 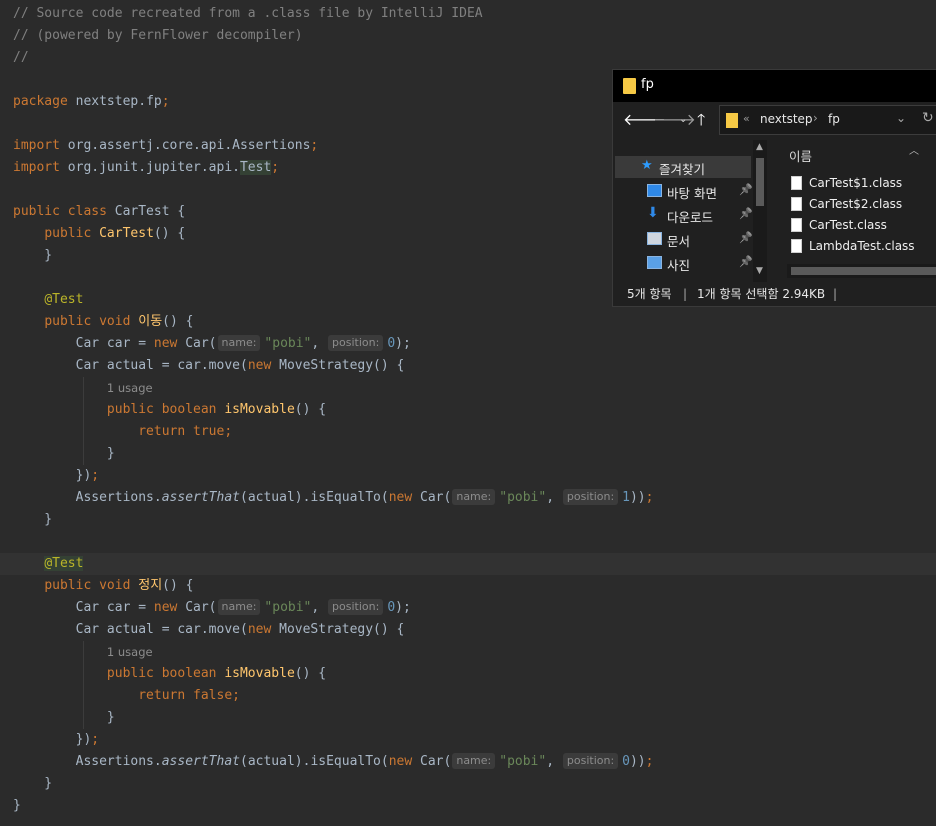 What do you see at coordinates (468, 432) in the screenshot?
I see `code-line: return true;` at bounding box center [468, 432].